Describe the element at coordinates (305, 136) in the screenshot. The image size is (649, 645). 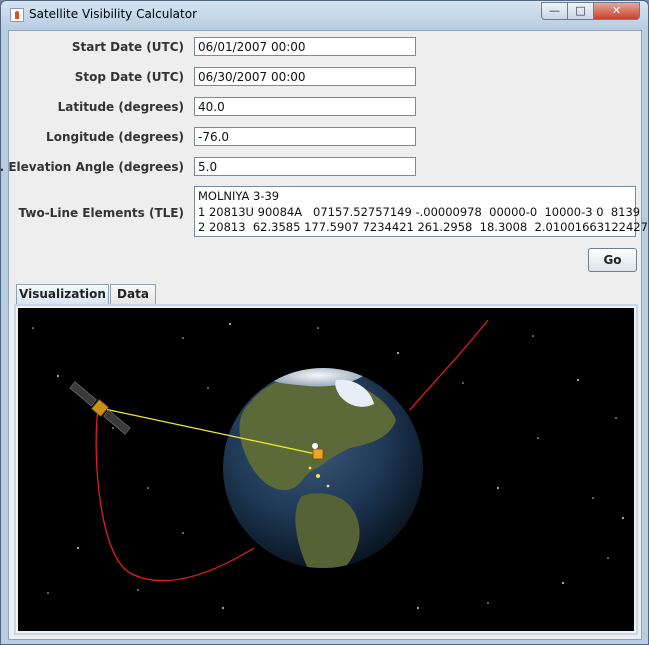
I see `longitude-field: -76.0` at that location.